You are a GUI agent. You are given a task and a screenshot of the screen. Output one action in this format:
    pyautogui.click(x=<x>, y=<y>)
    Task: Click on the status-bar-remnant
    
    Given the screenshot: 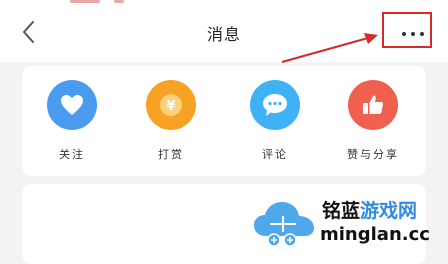 What is the action you would take?
    pyautogui.click(x=115, y=2)
    